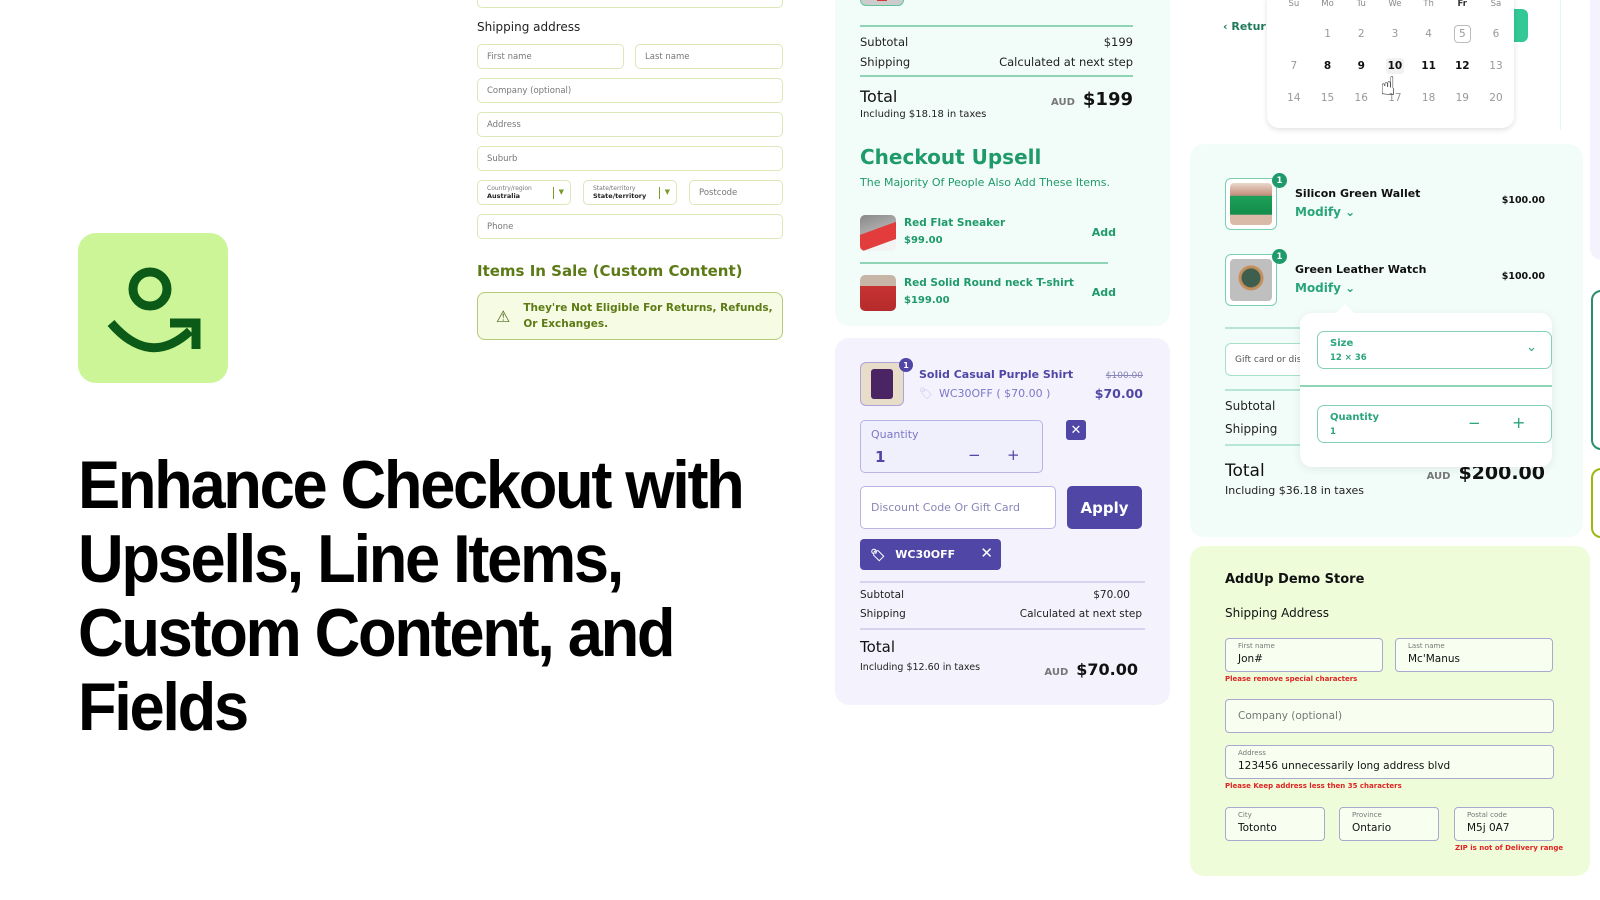 The height and width of the screenshot is (900, 1600). What do you see at coordinates (885, 62) in the screenshot?
I see `shipping-label: Shipping` at bounding box center [885, 62].